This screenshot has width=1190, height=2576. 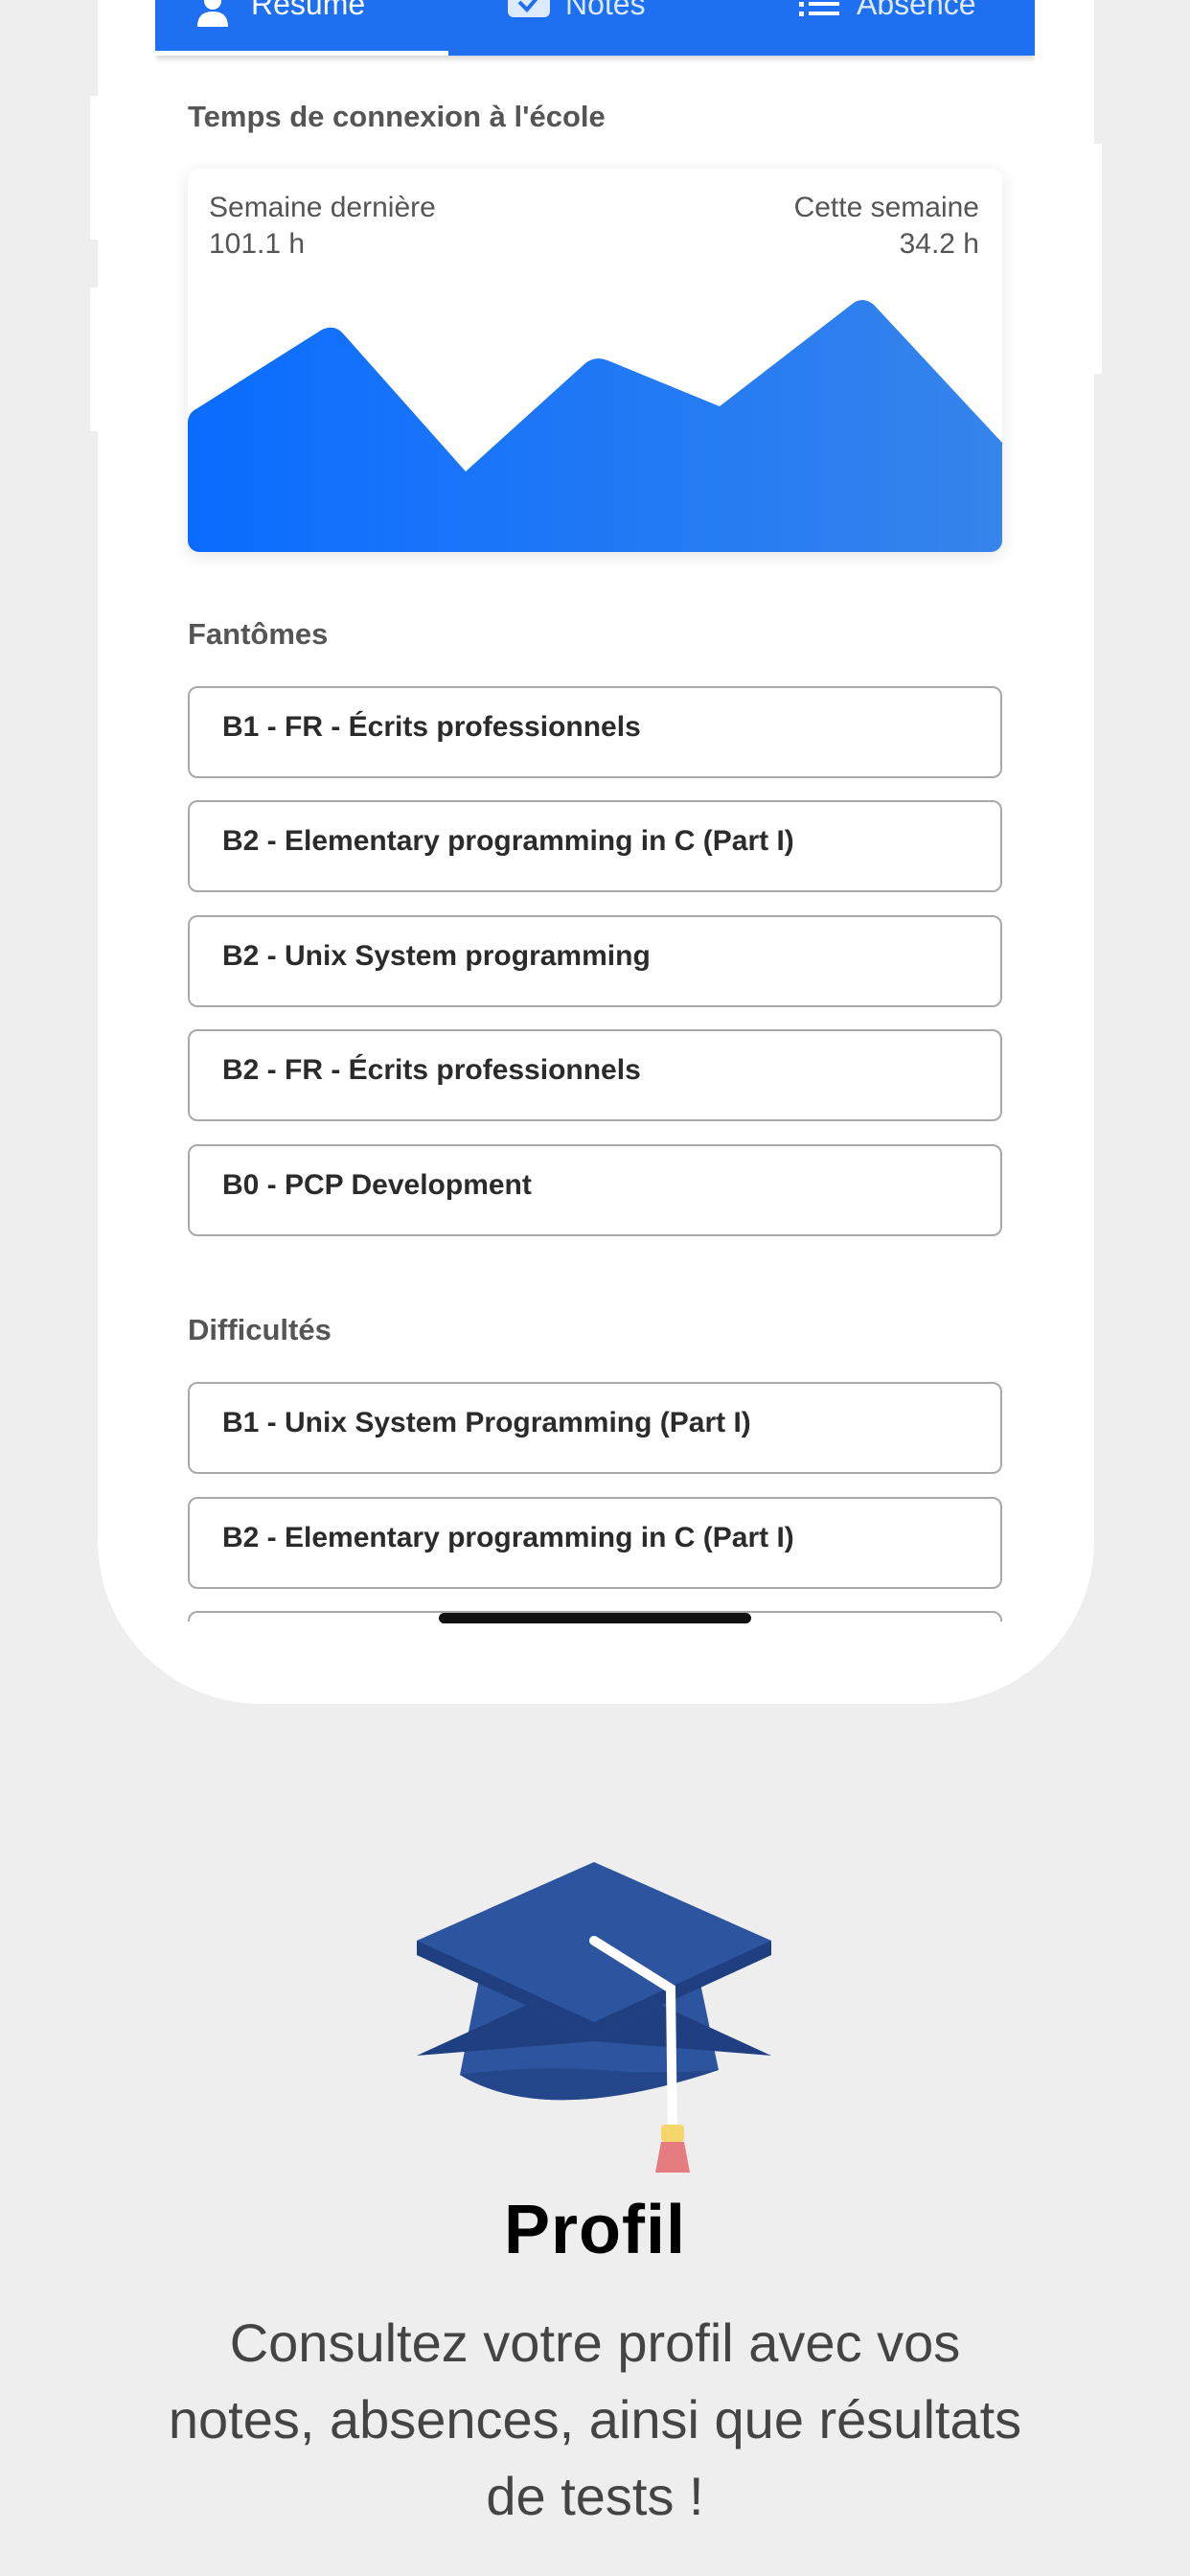 What do you see at coordinates (819, 9) in the screenshot?
I see `list-icon` at bounding box center [819, 9].